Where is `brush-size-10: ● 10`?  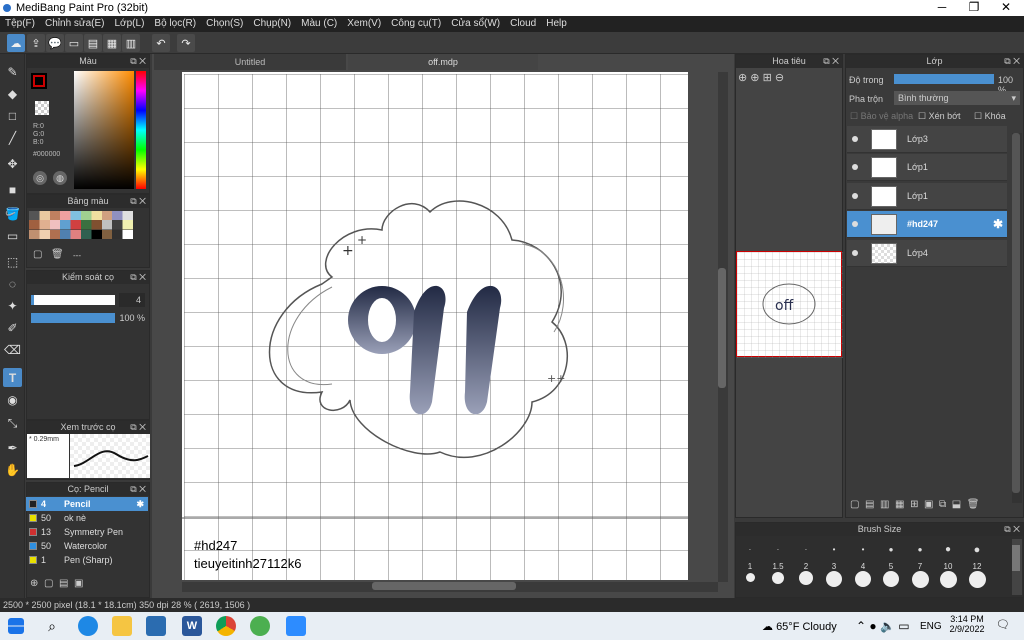 brush-size-10: ● 10 is located at coordinates (948, 563).